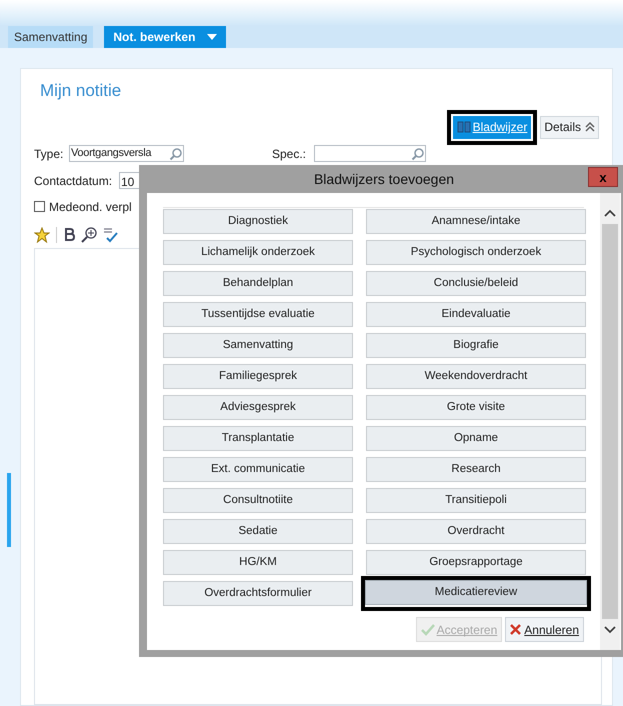  What do you see at coordinates (610, 630) in the screenshot?
I see `scroll-down-icon` at bounding box center [610, 630].